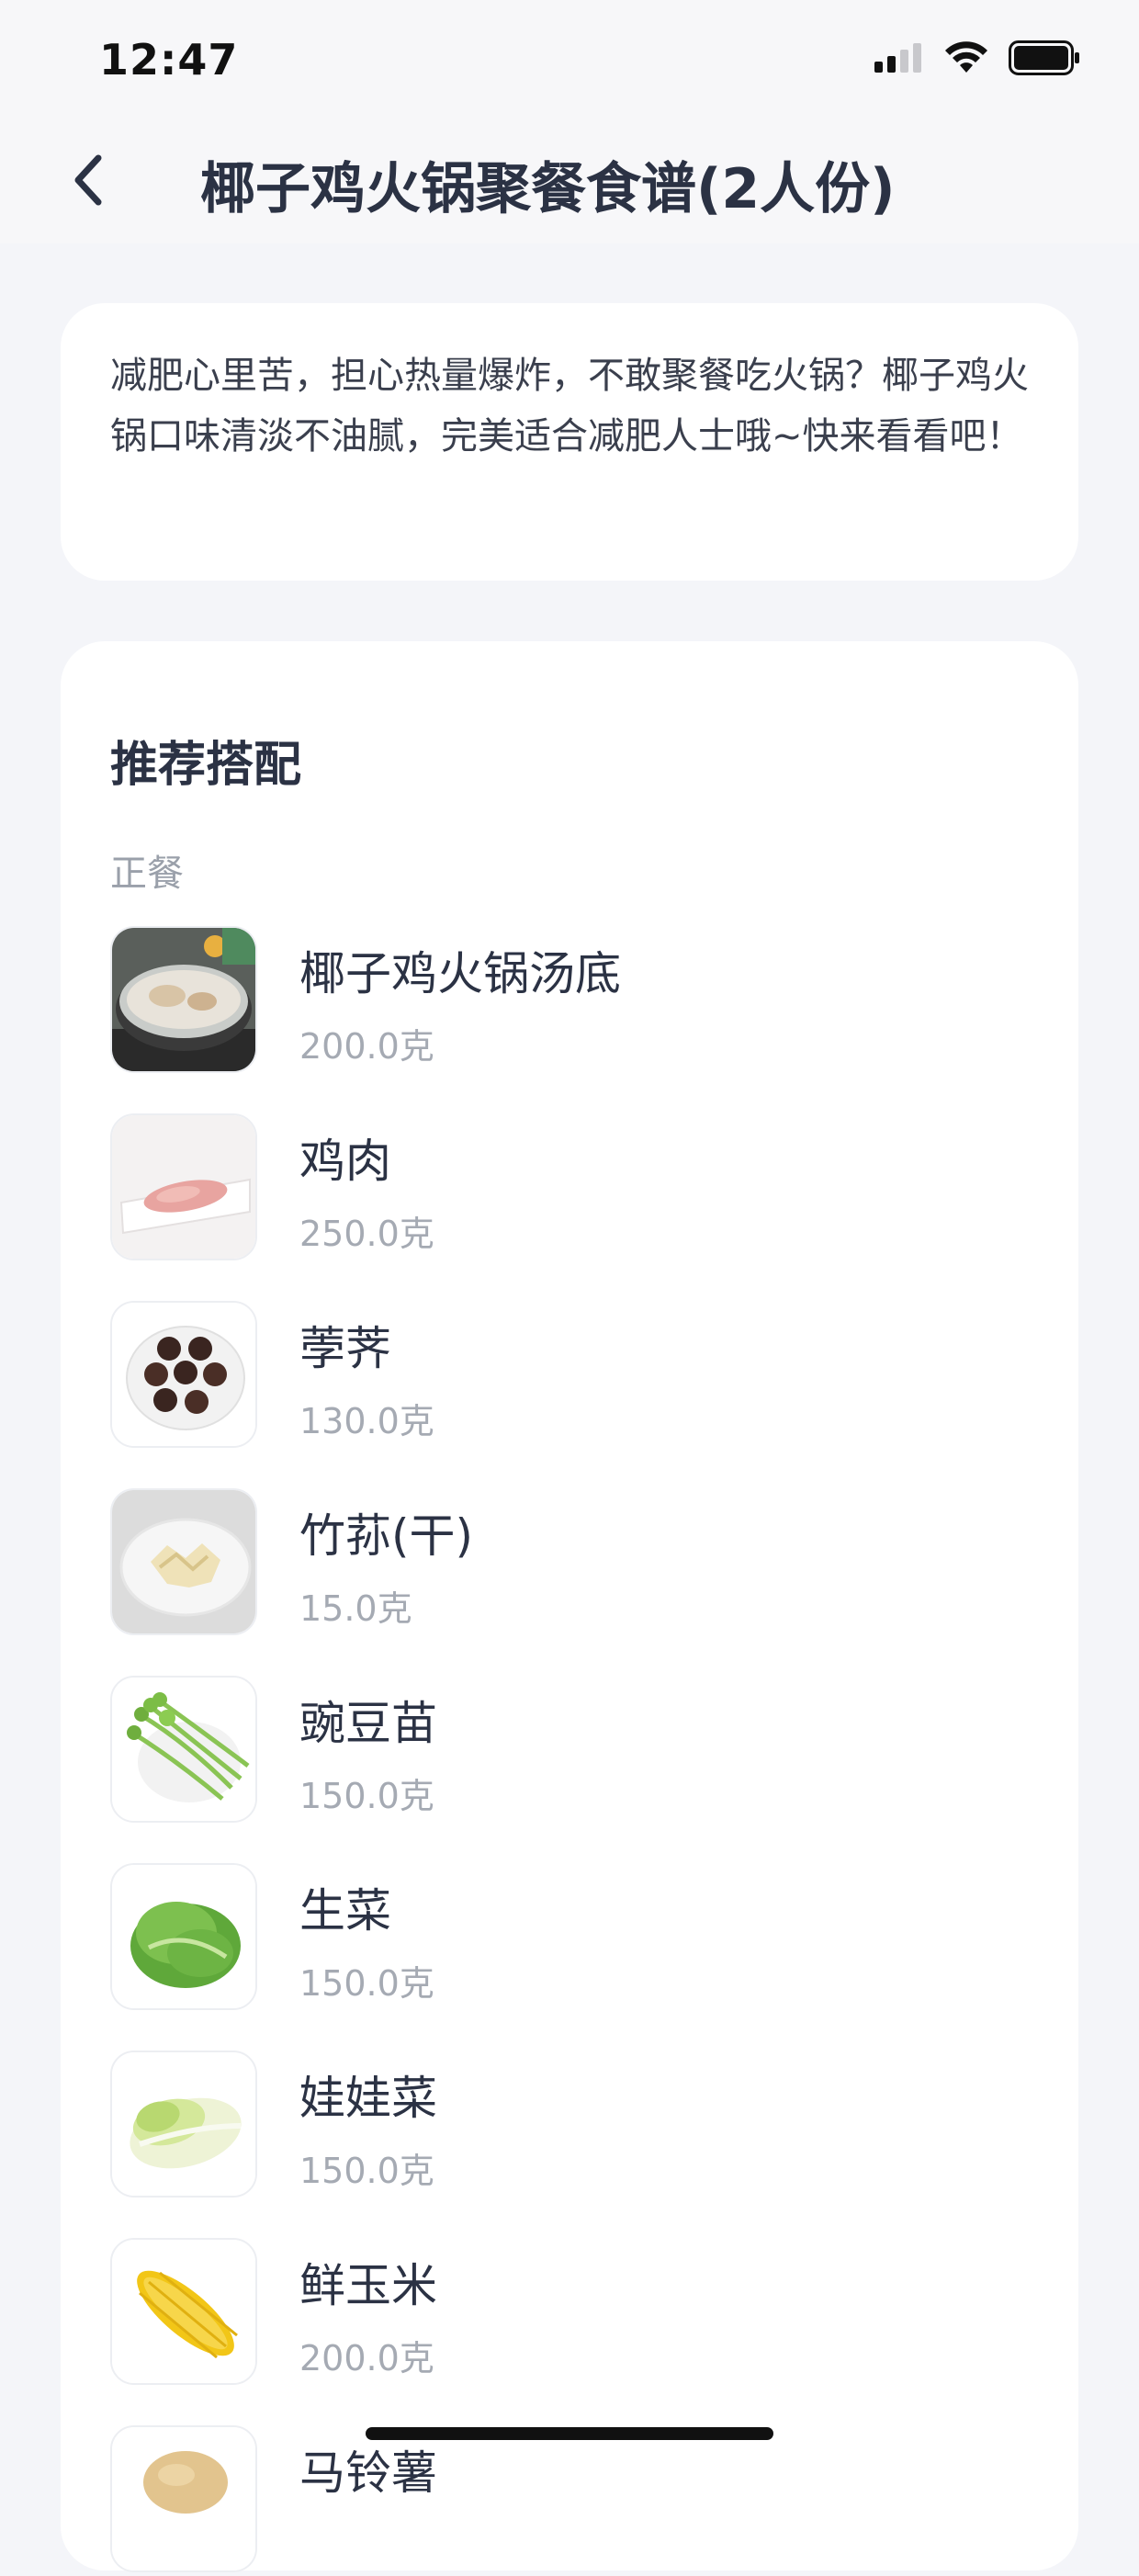 The image size is (1139, 2576). I want to click on cellular-signal-icon, so click(898, 58).